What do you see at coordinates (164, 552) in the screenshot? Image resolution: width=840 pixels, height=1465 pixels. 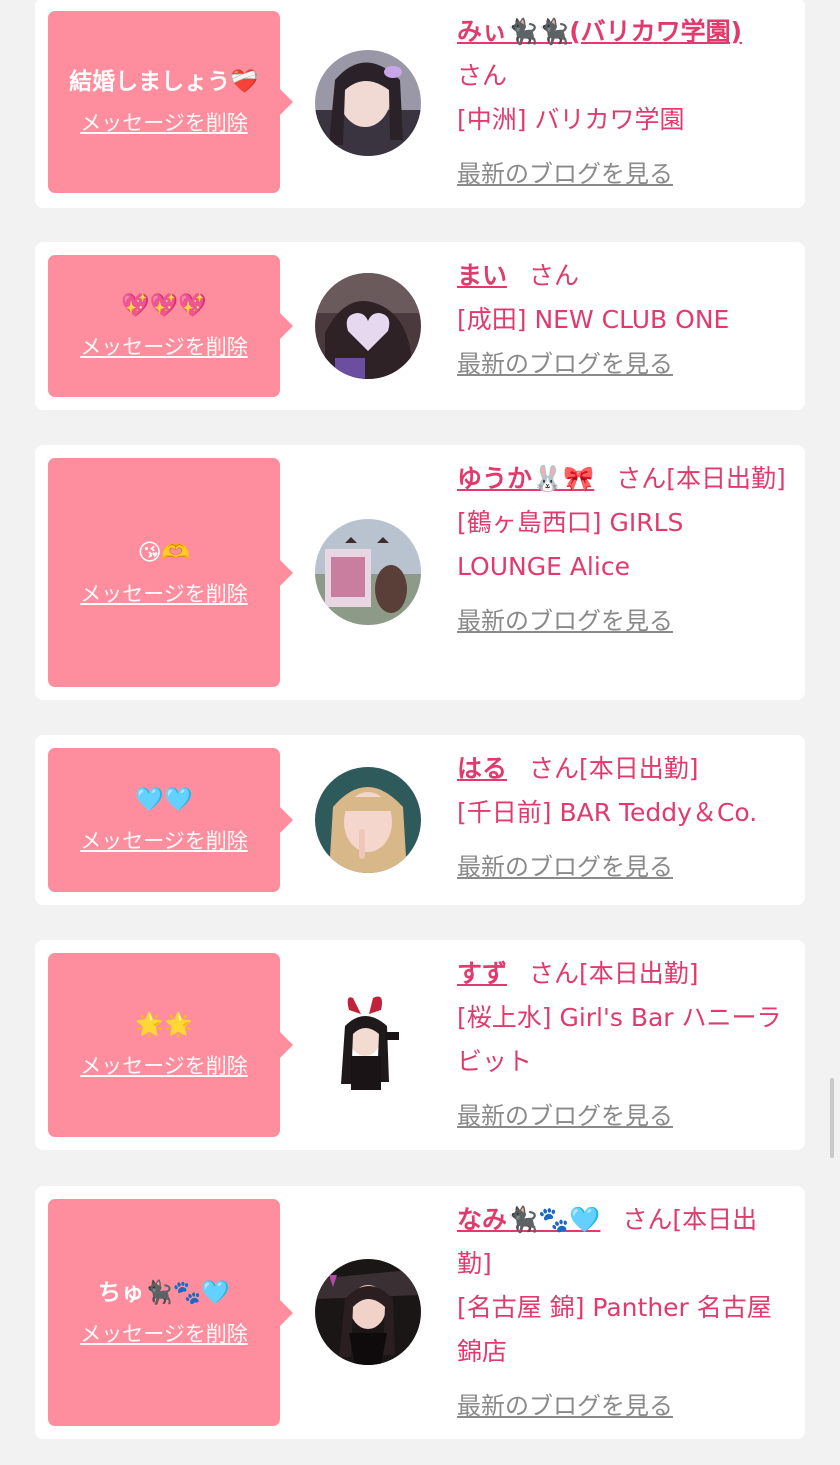 I see `message-text: 😘🫶` at bounding box center [164, 552].